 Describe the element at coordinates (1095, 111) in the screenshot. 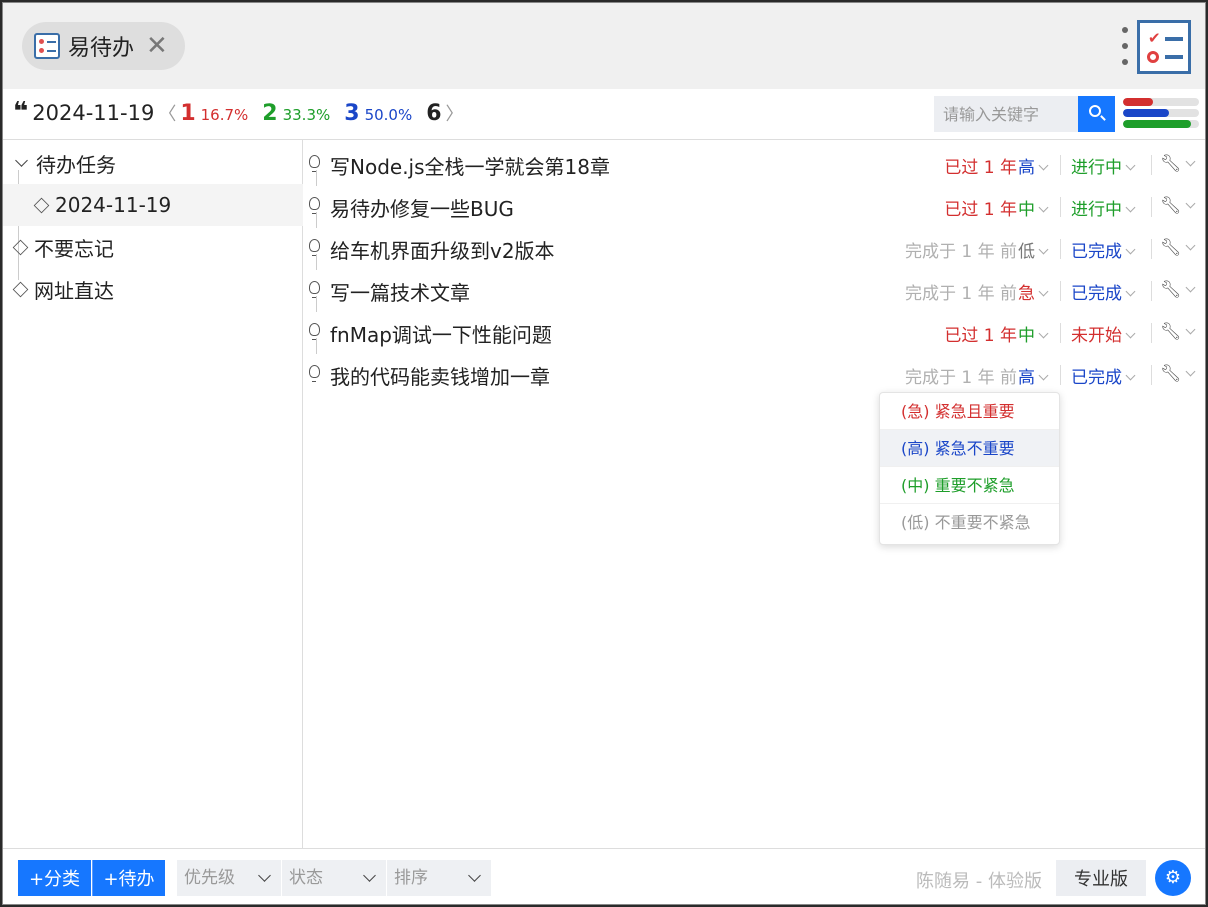

I see `search-icon` at that location.